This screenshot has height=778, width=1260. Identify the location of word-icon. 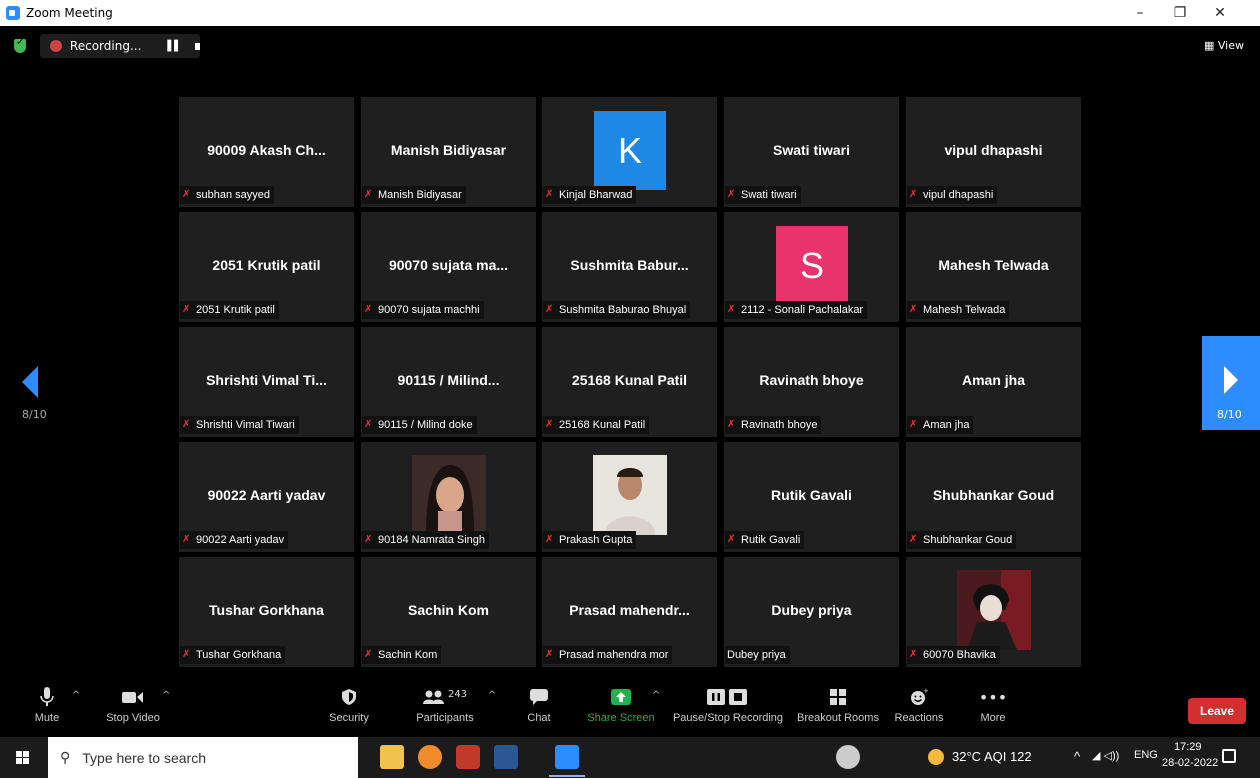
(506, 757).